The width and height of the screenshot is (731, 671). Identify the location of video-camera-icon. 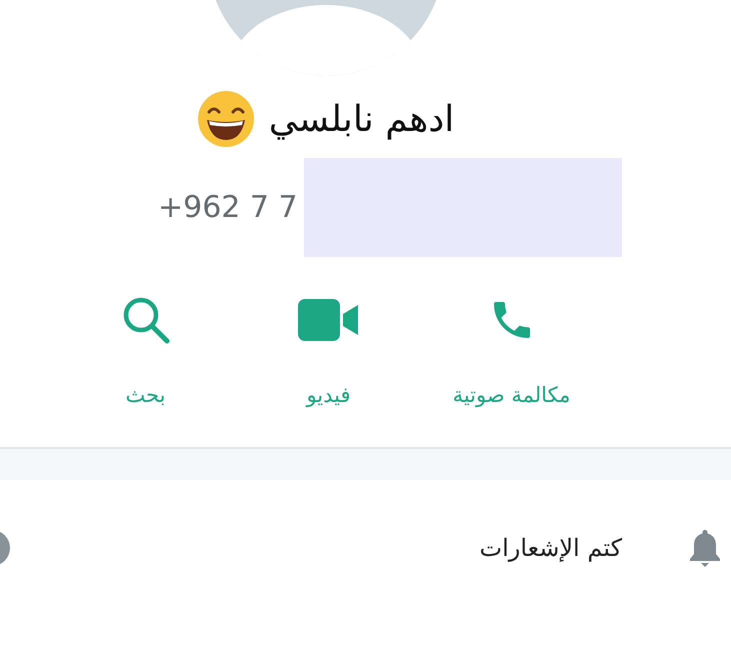
(329, 320).